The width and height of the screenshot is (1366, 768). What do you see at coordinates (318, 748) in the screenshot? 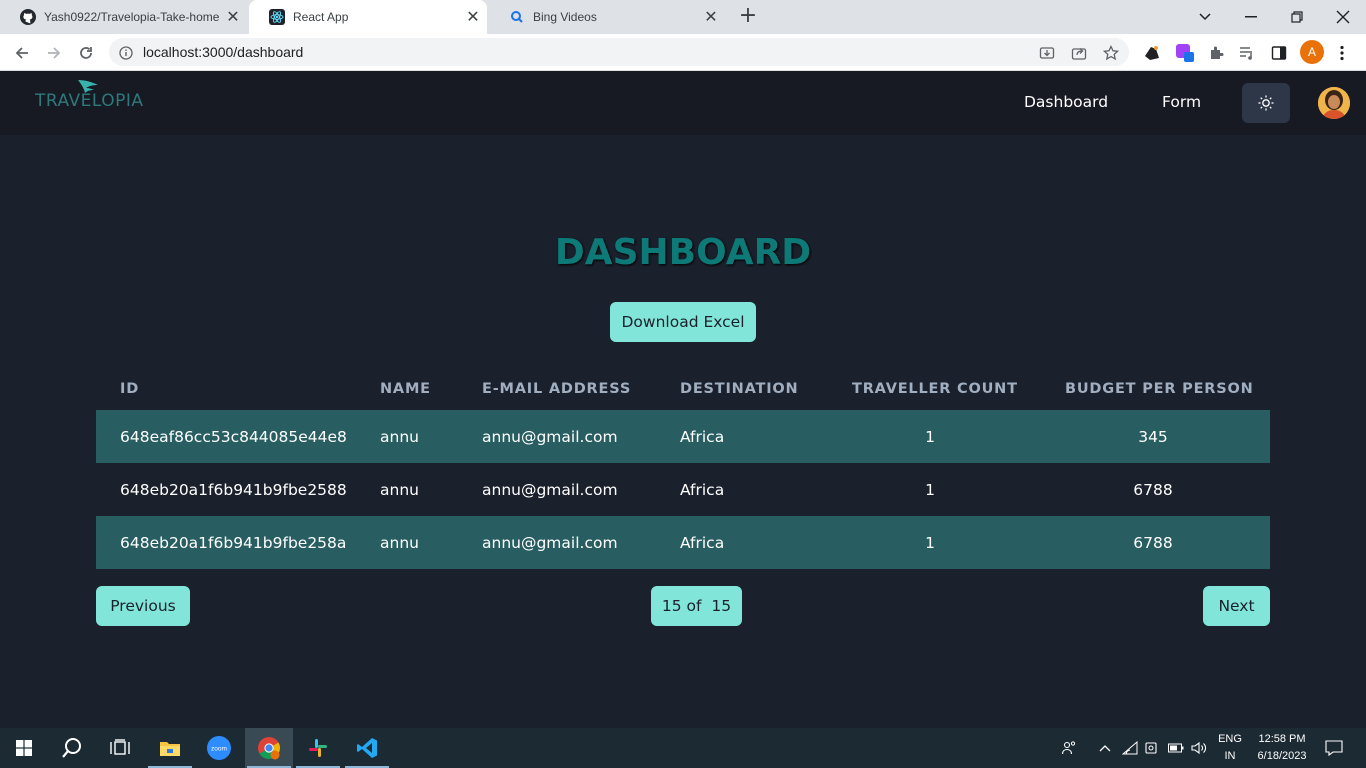
I see `slack-icon` at bounding box center [318, 748].